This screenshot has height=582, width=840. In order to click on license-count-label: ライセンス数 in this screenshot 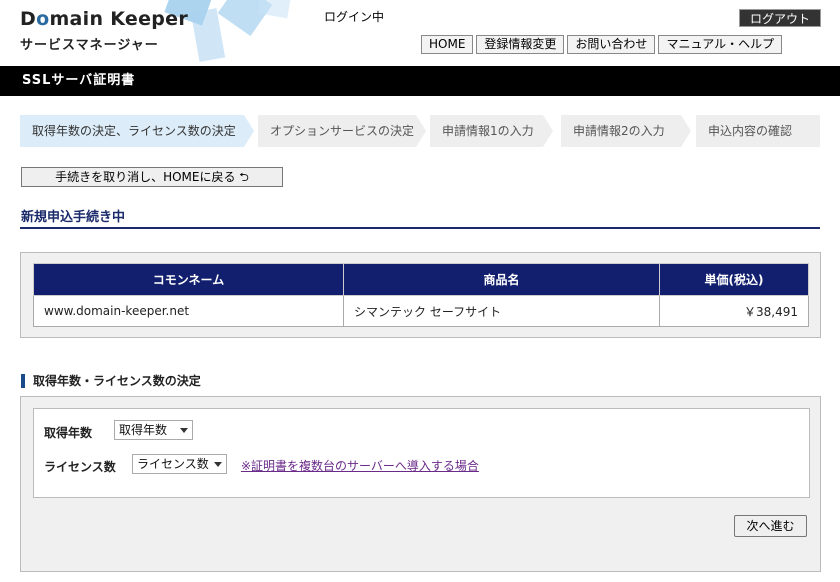, I will do `click(80, 467)`.